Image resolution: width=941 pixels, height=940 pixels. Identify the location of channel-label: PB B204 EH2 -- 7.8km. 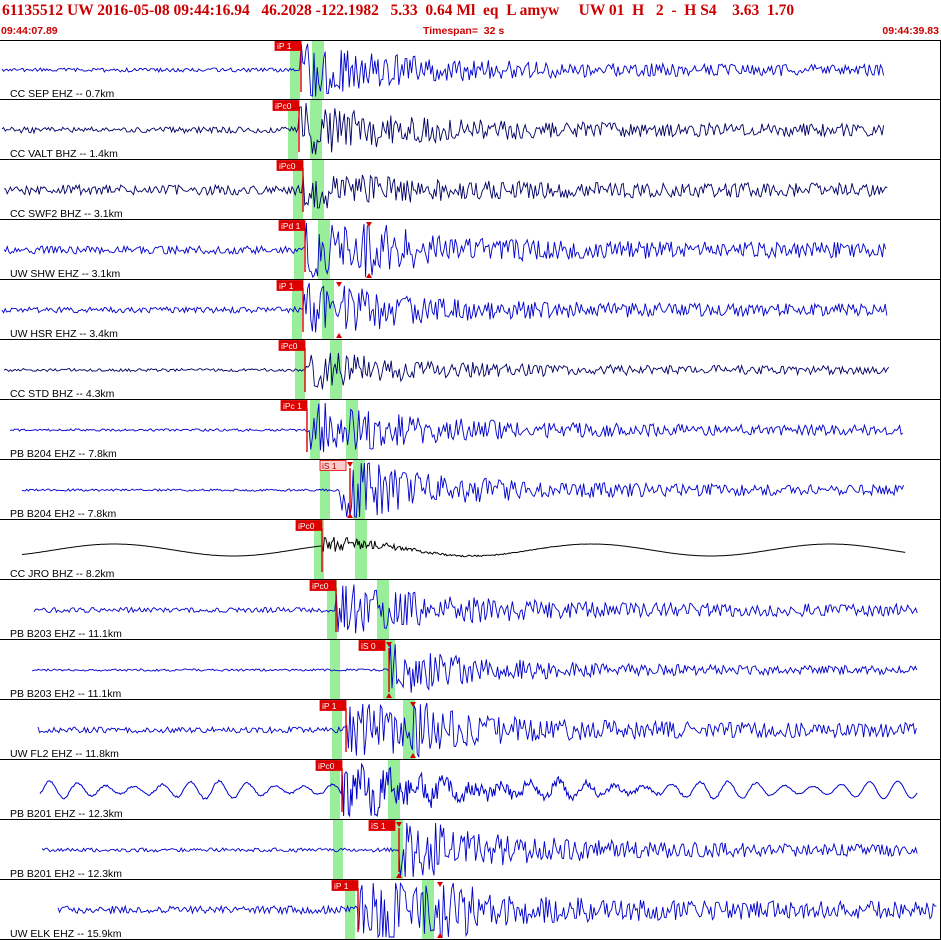
(63, 514).